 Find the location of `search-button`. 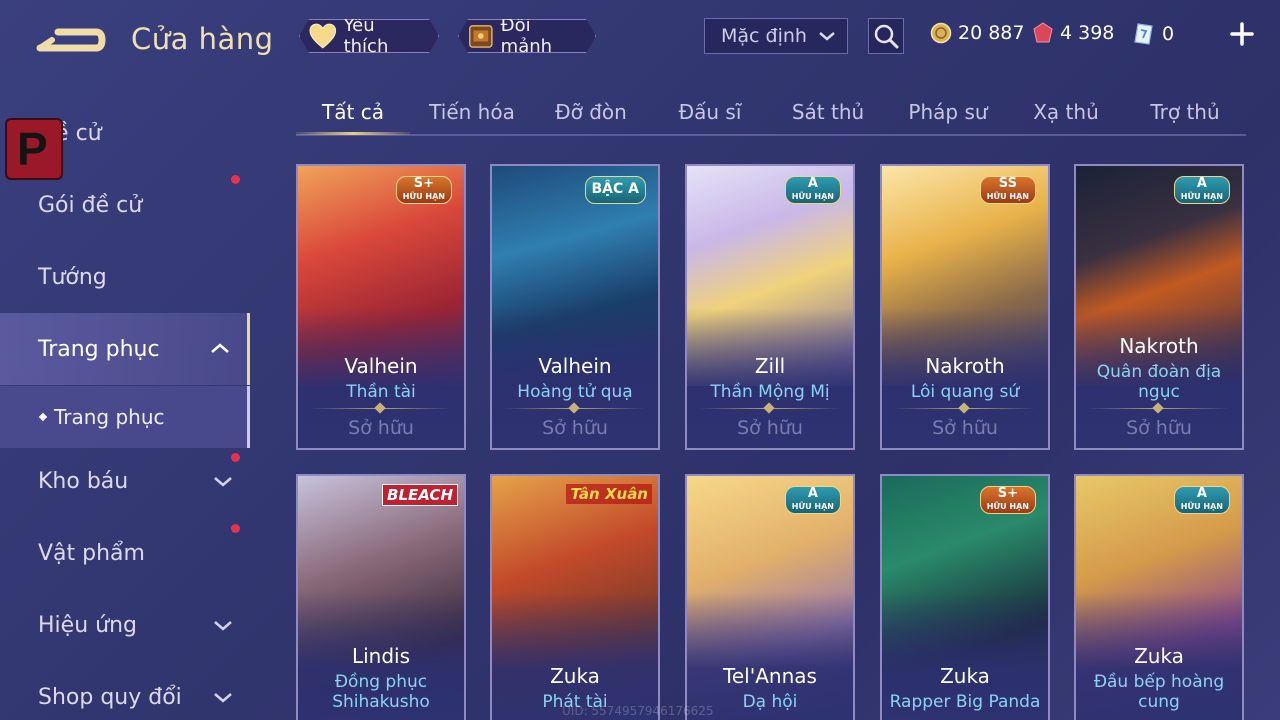

search-button is located at coordinates (886, 36).